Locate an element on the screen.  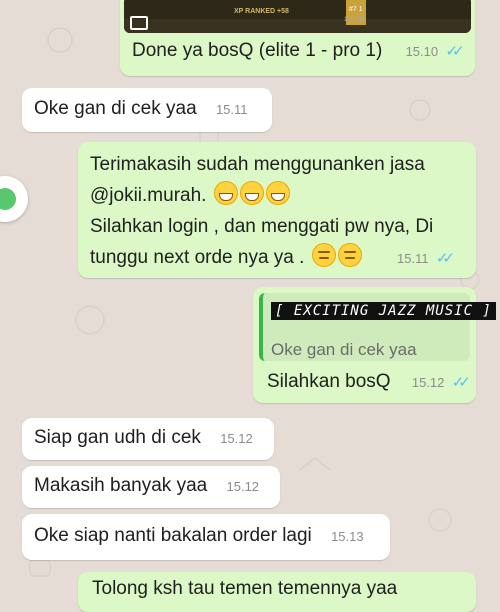
message-line: @jokii.murah. is located at coordinates (148, 195).